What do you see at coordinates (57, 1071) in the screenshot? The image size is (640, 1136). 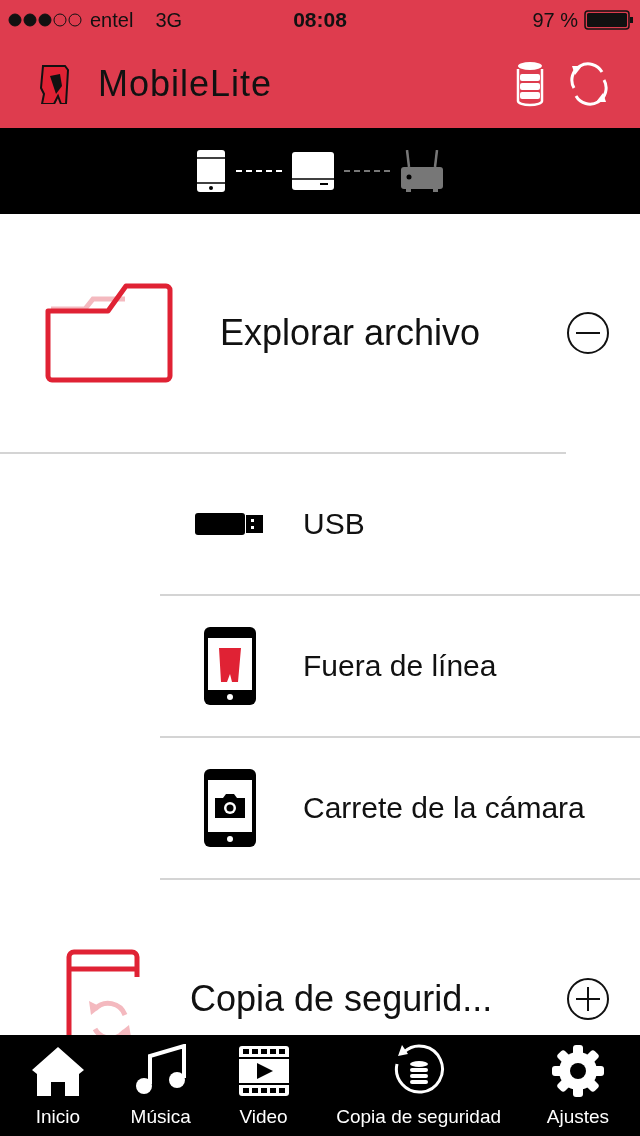 I see `home-icon` at bounding box center [57, 1071].